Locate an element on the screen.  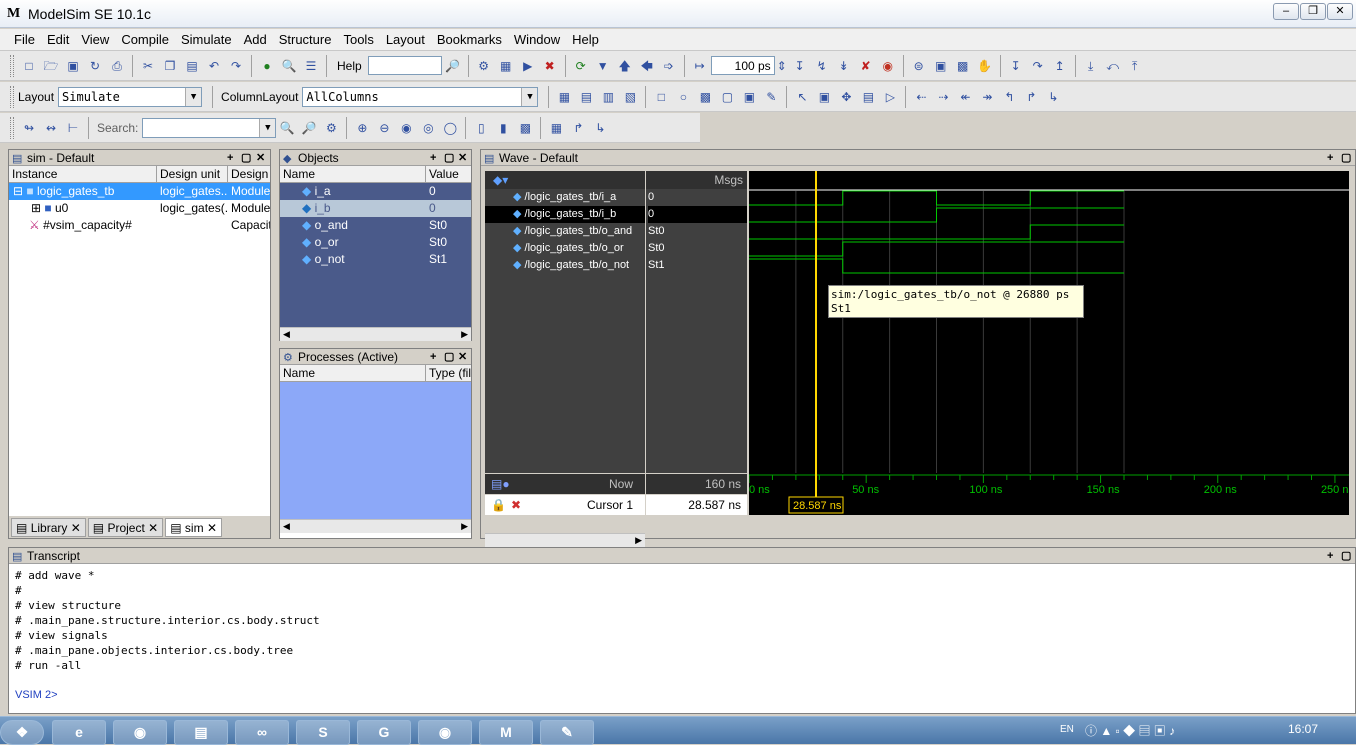
reload-icon: ↻ is located at coordinates (95, 66).